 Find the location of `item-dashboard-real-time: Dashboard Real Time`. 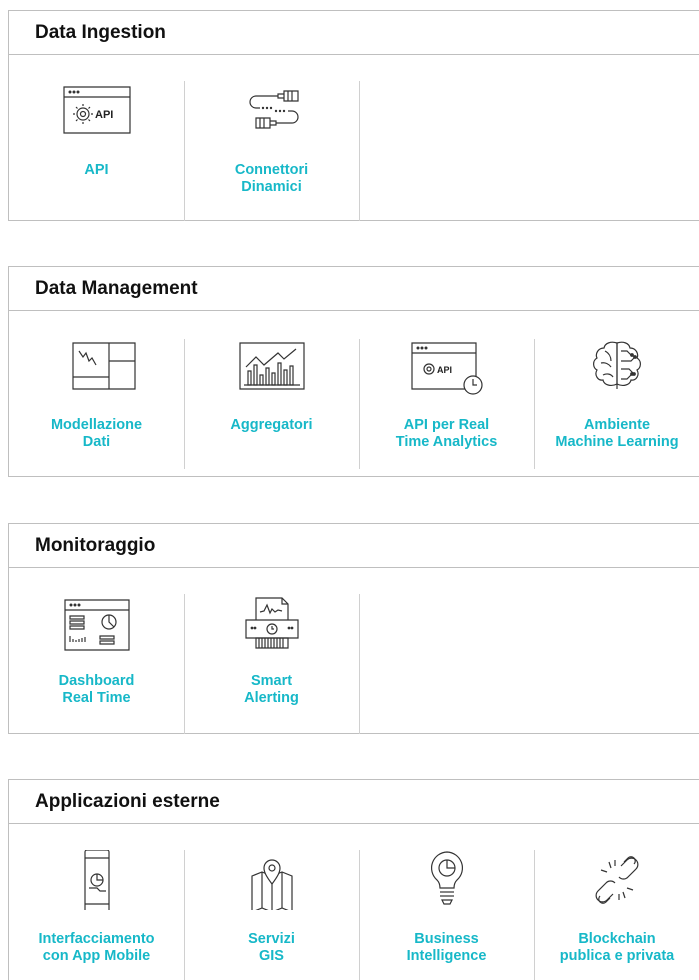

item-dashboard-real-time: Dashboard Real Time is located at coordinates (96, 650).